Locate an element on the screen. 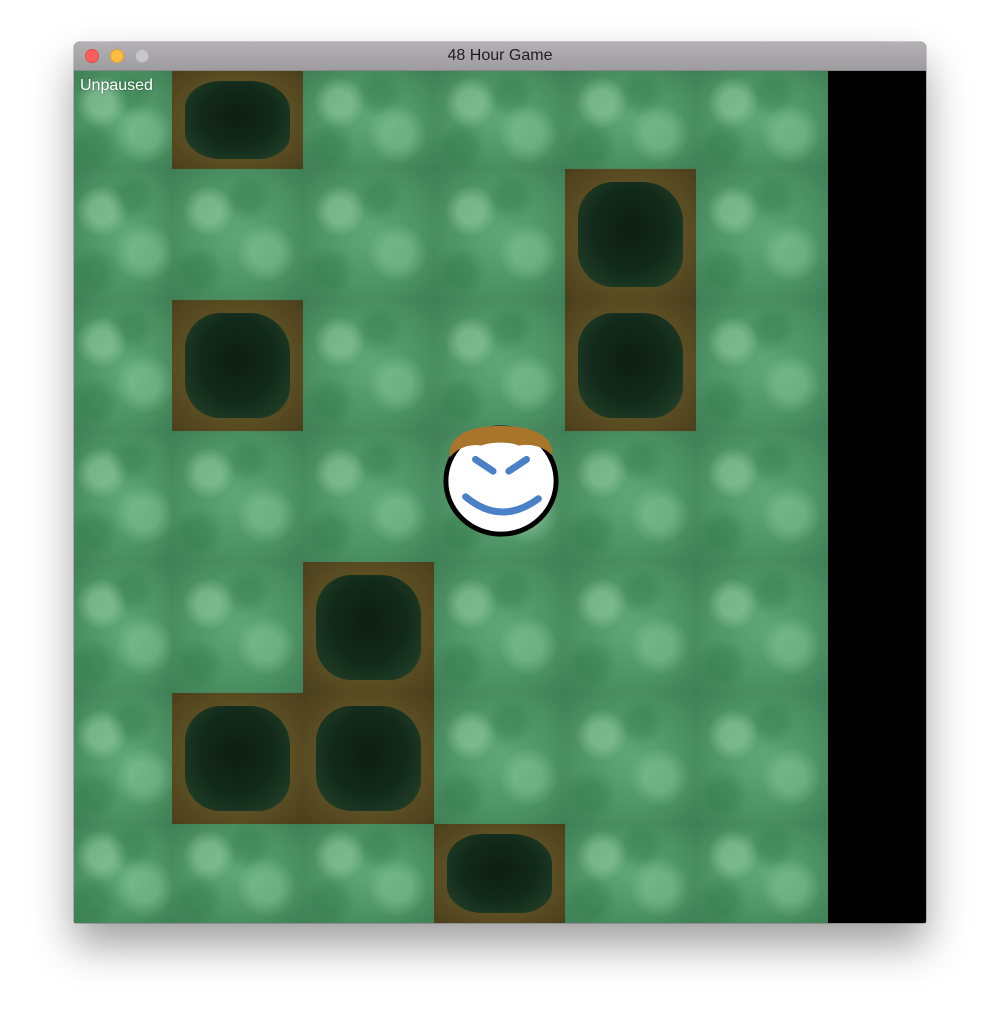  title-bar: 48 Hour Game is located at coordinates (500, 56).